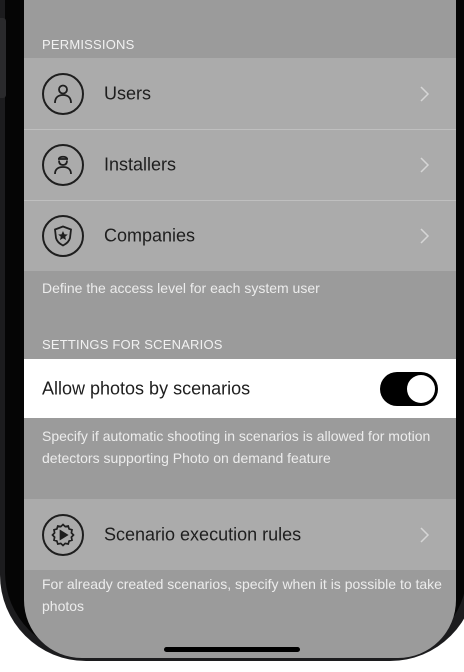  I want to click on users-label: Users, so click(128, 93).